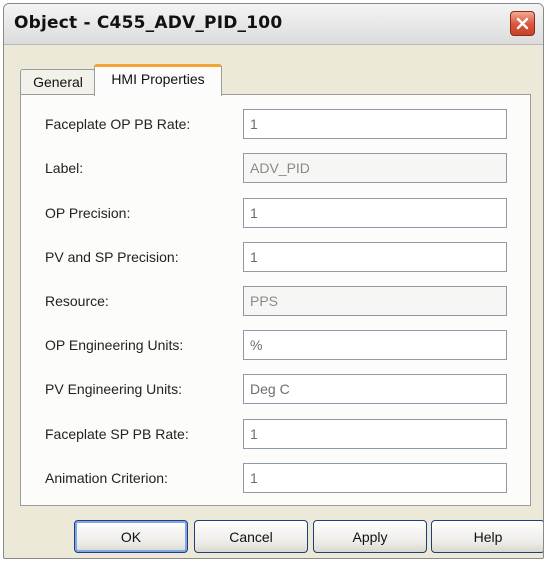 The width and height of the screenshot is (550, 565). What do you see at coordinates (113, 389) in the screenshot?
I see `field-label: PV Engineering Units:` at bounding box center [113, 389].